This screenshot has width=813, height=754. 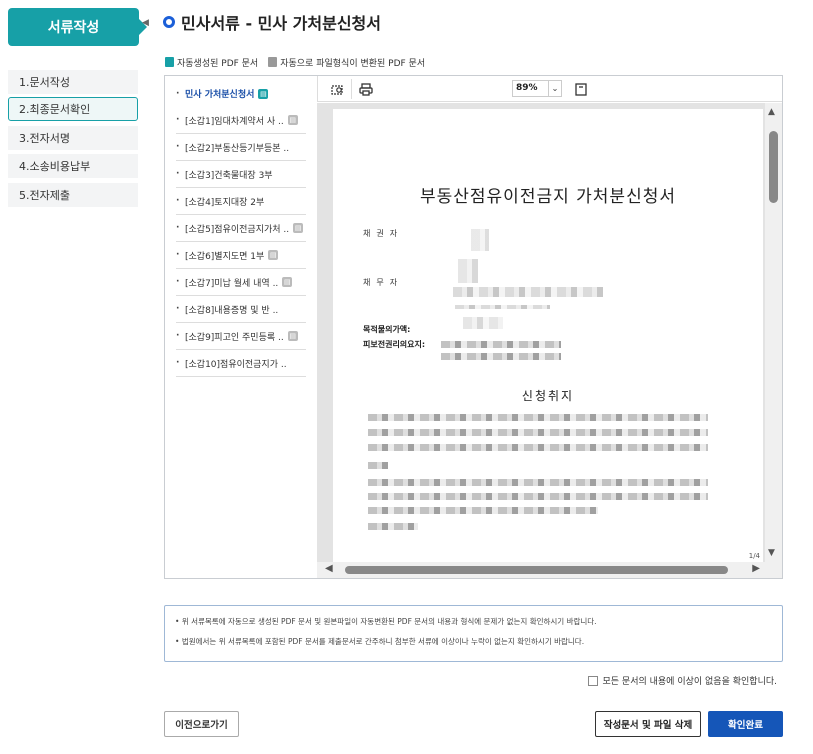 I want to click on legend-auto: 자동생성된 PDF 문서, so click(x=211, y=62).